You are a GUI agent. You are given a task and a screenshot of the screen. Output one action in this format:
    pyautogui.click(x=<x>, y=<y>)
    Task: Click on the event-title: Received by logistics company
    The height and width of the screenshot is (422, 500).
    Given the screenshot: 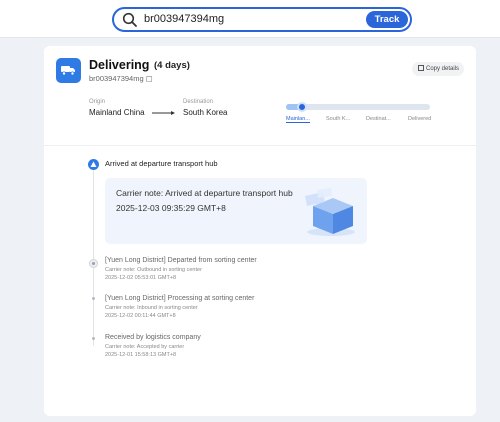 What is the action you would take?
    pyautogui.click(x=153, y=337)
    